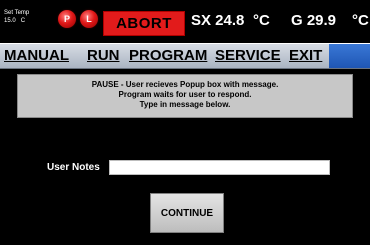  What do you see at coordinates (17, 13) in the screenshot?
I see `set-temp-label: Set Temp` at bounding box center [17, 13].